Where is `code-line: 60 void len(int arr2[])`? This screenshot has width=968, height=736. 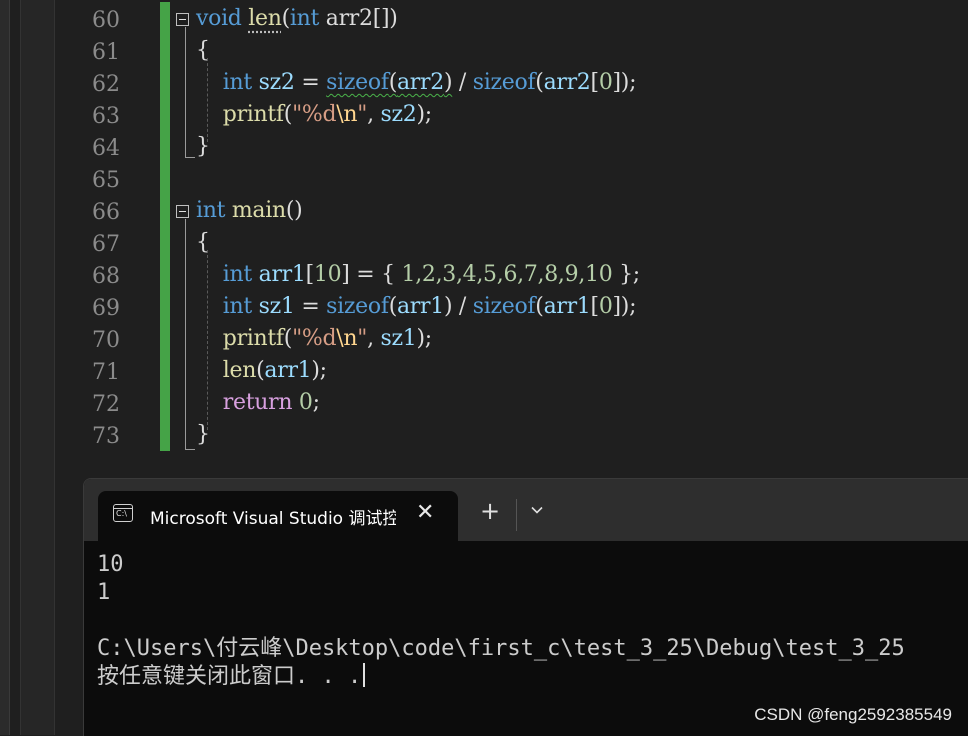
code-line: 60 void len(int arr2[]) is located at coordinates (484, 20).